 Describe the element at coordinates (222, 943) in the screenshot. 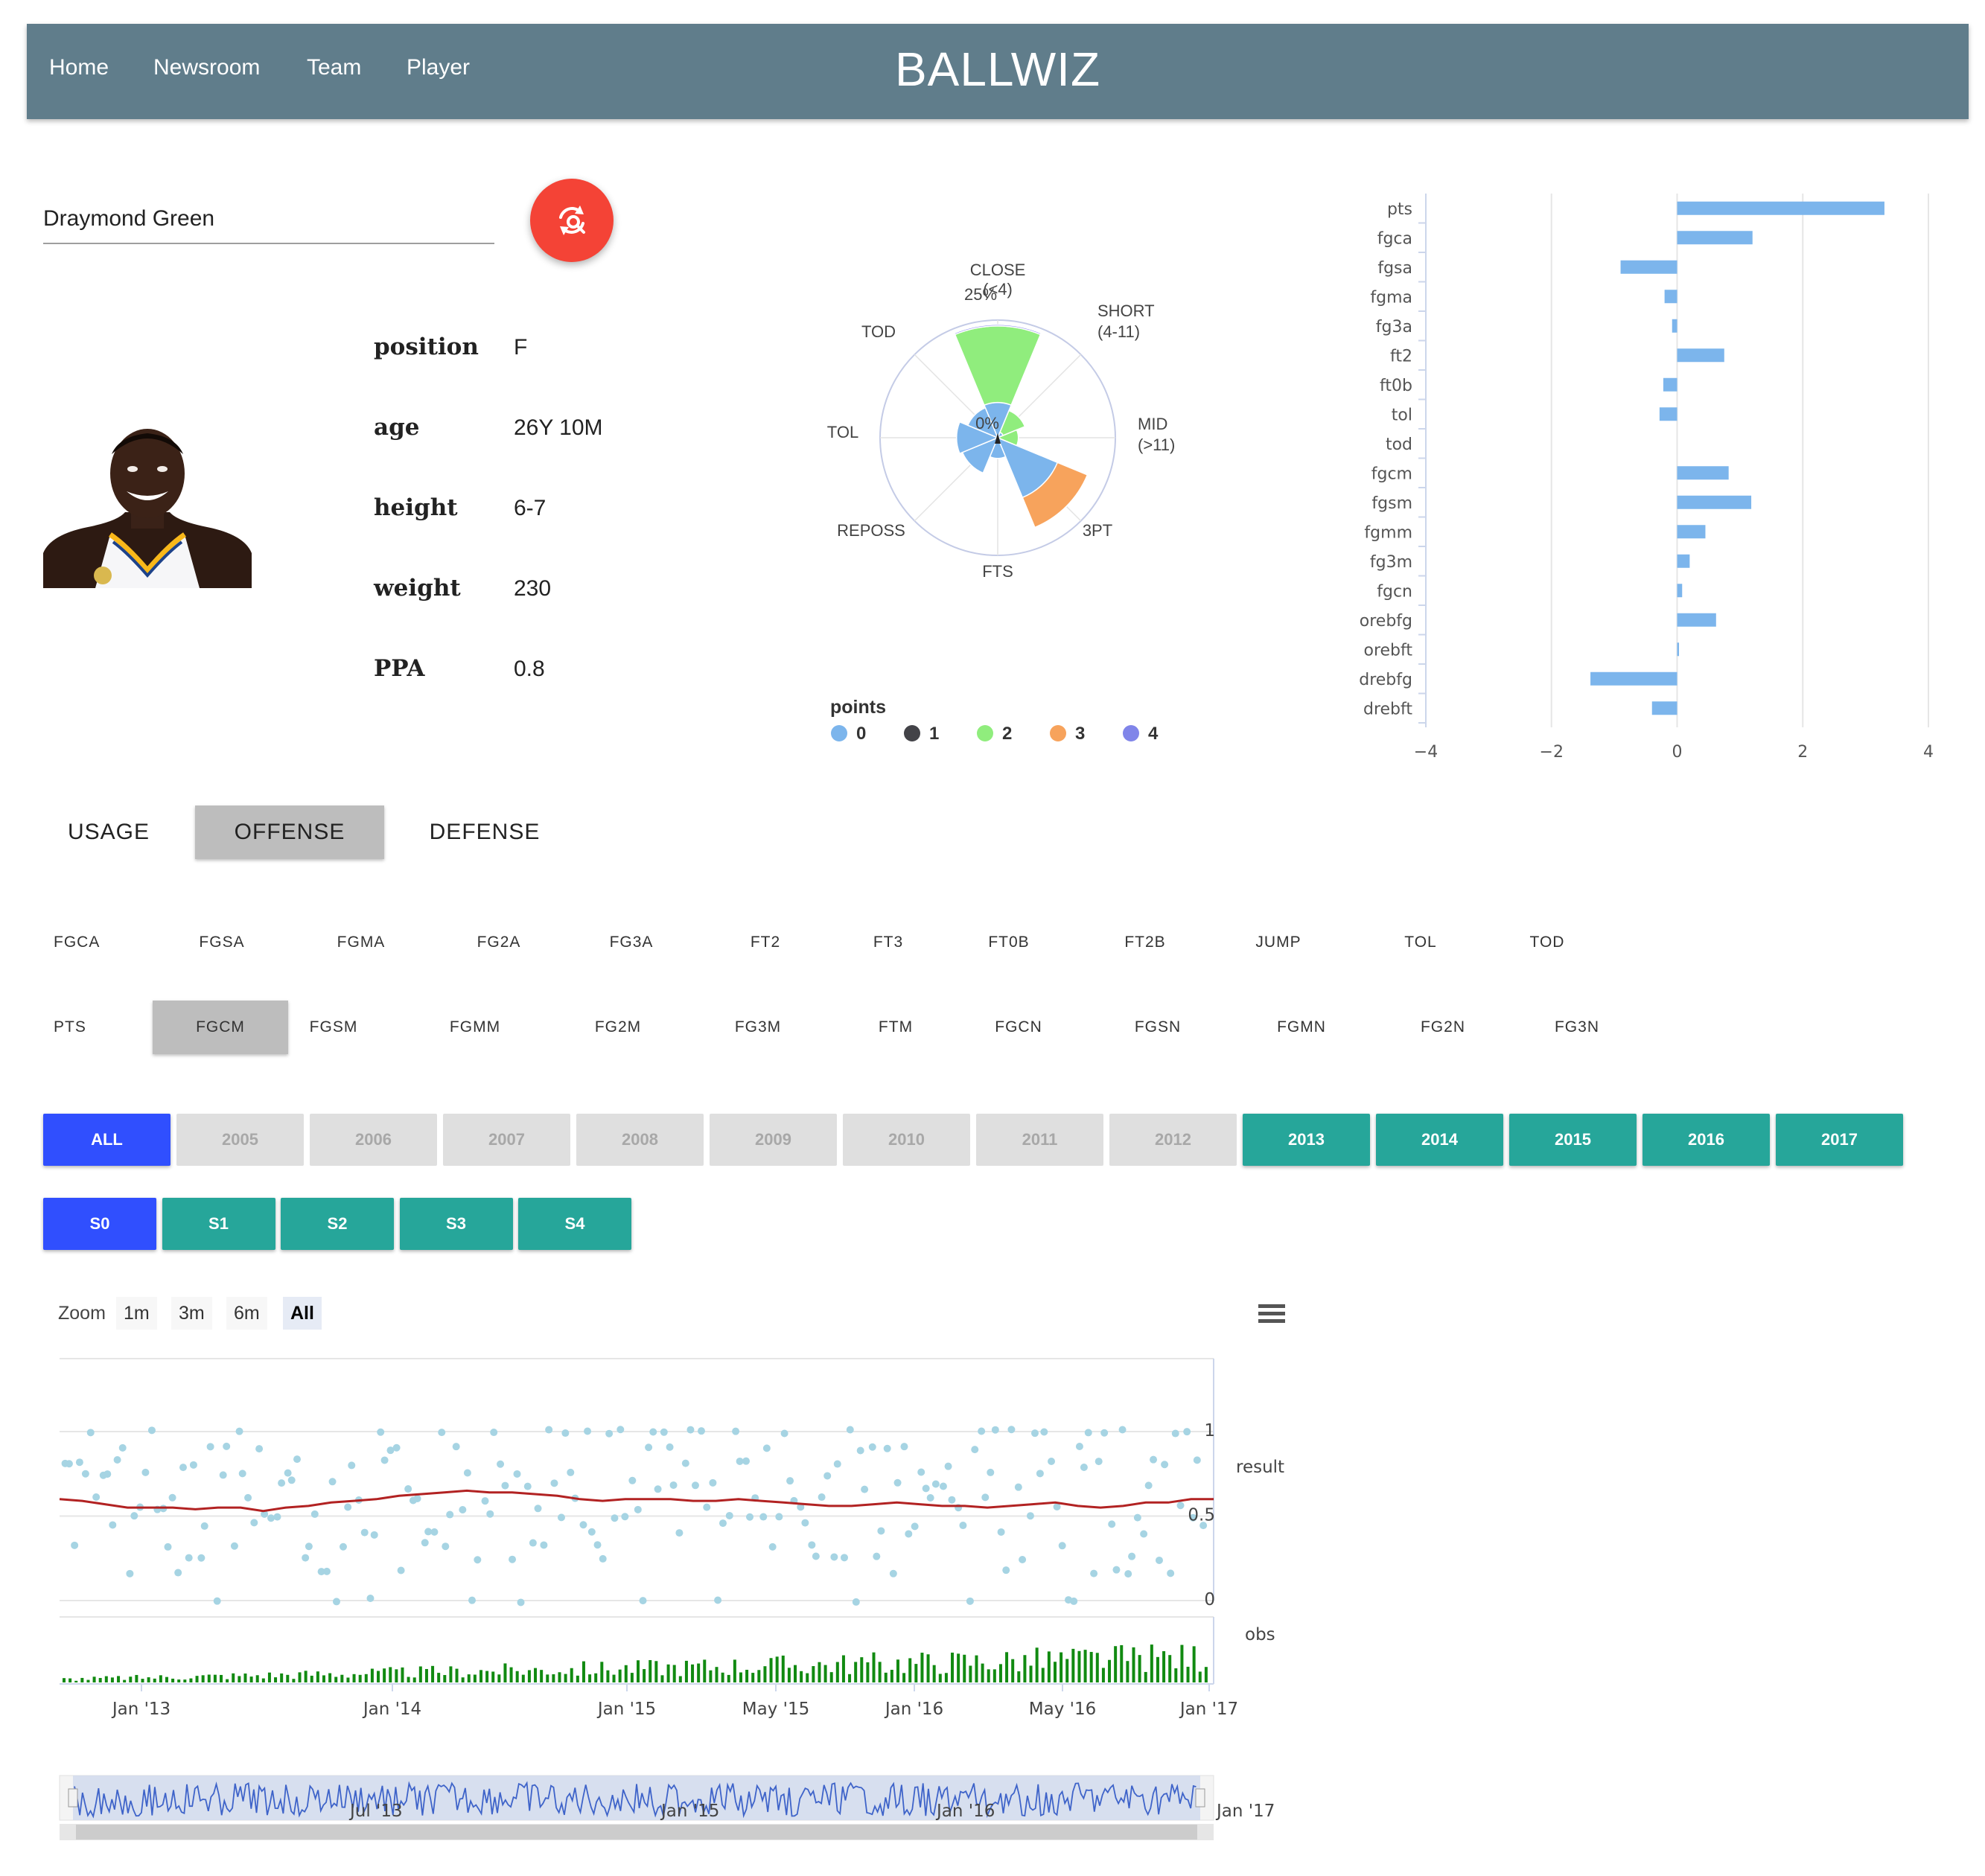

I see `stat-chip-fgsa: FGSA` at that location.